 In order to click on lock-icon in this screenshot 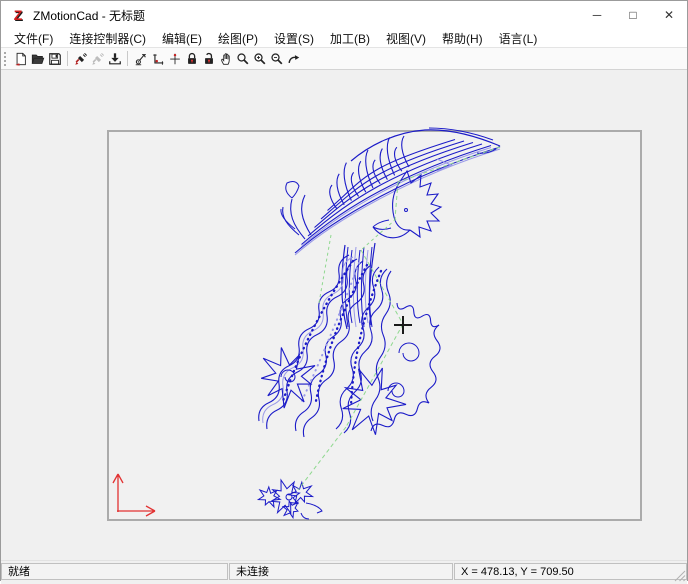, I will do `click(191, 58)`.